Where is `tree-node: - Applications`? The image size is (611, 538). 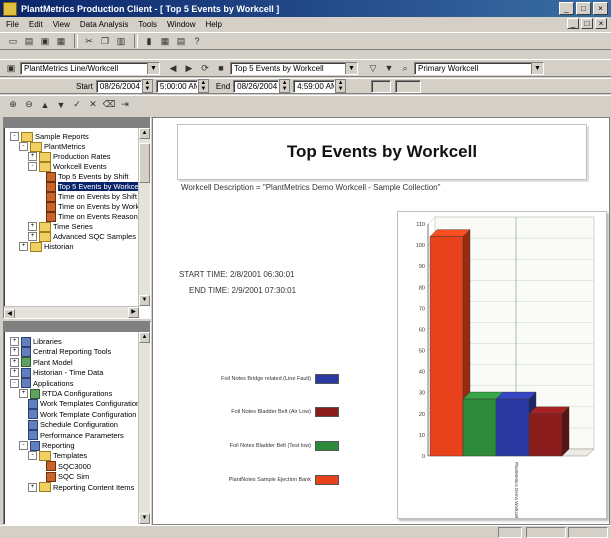 tree-node: - Applications is located at coordinates (41, 383).